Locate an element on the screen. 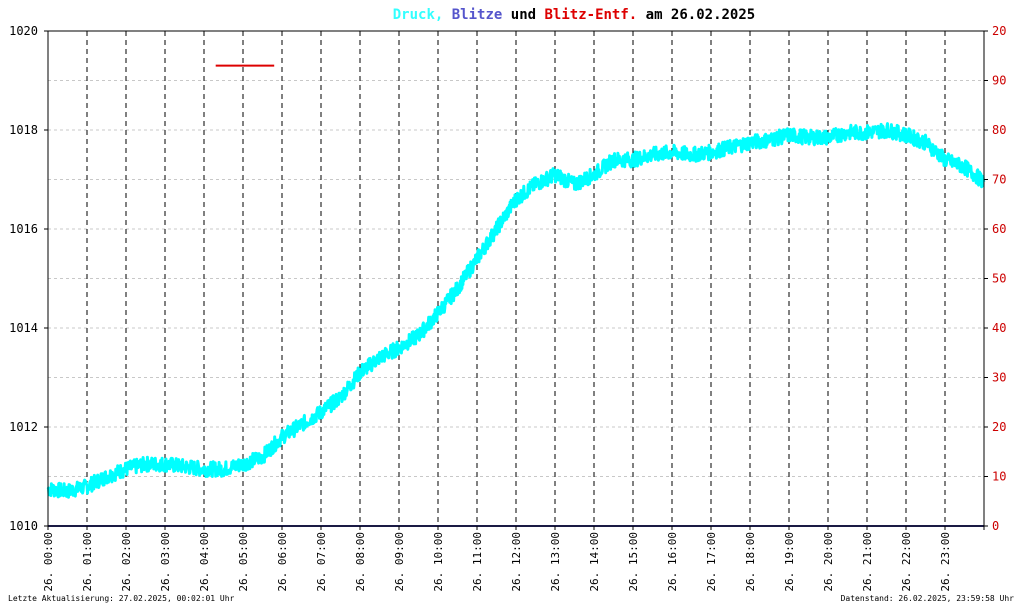 The height and width of the screenshot is (606, 1020). x-tick-label: 26. 06:00 is located at coordinates (282, 562).